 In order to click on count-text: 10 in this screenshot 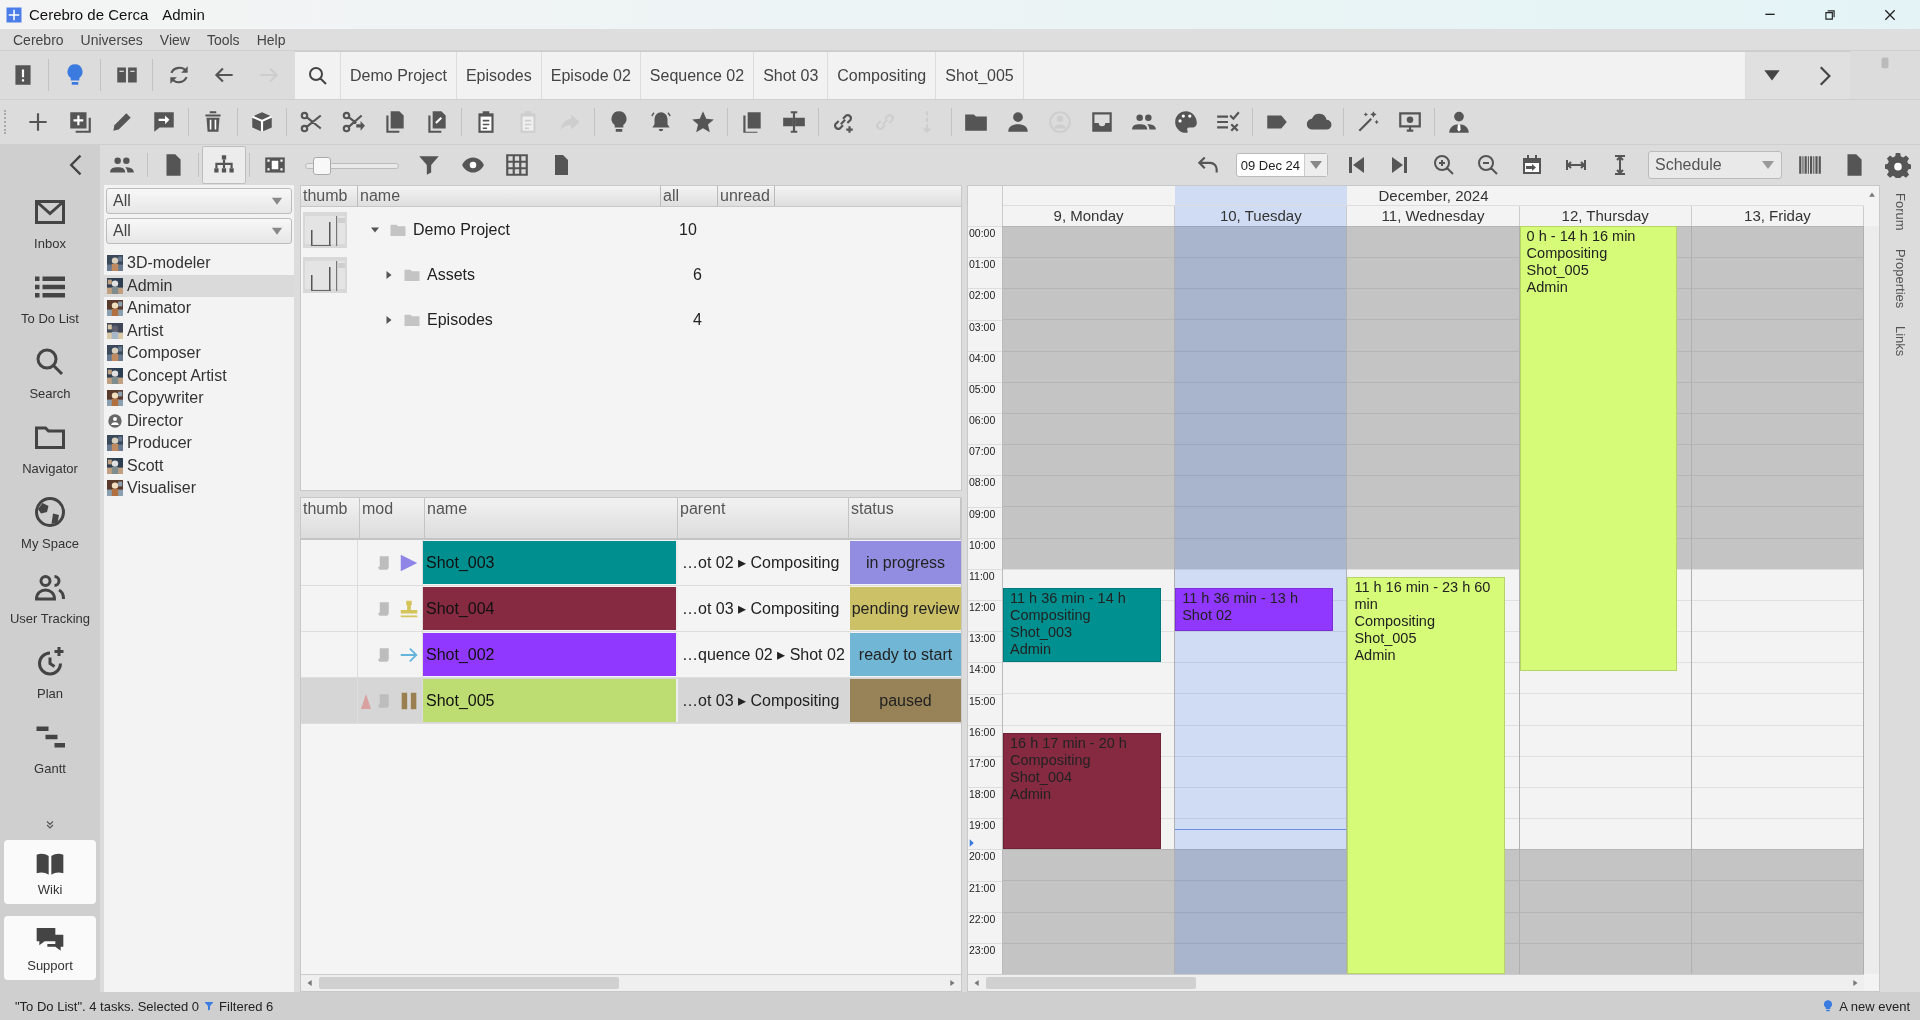, I will do `click(688, 229)`.